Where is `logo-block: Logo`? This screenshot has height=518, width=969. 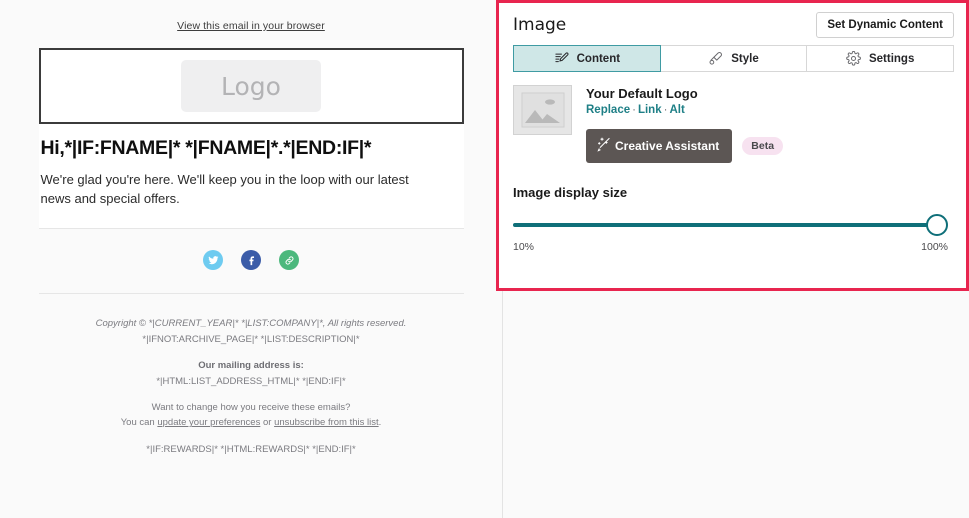 logo-block: Logo is located at coordinates (251, 86).